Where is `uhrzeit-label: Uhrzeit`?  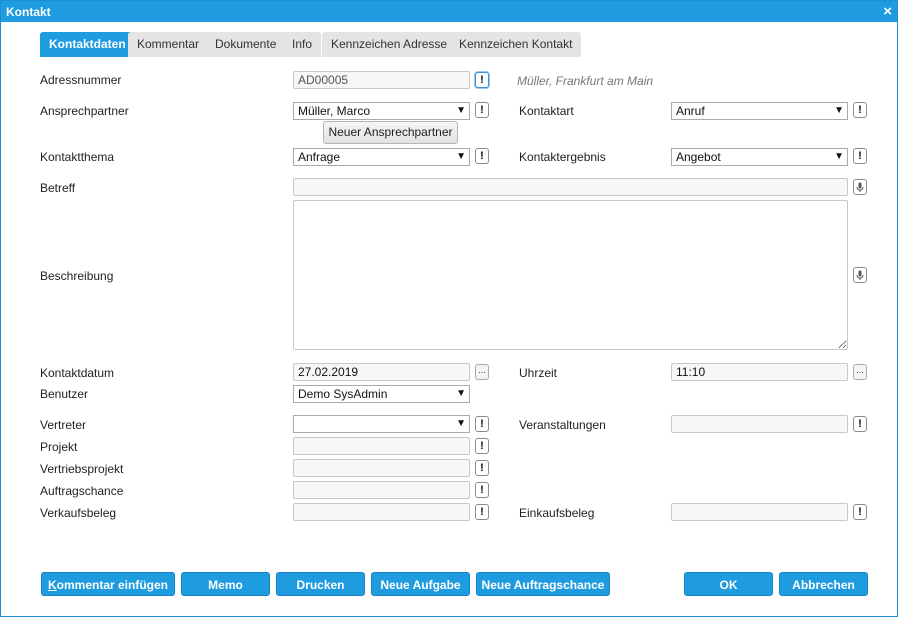
uhrzeit-label: Uhrzeit is located at coordinates (538, 373).